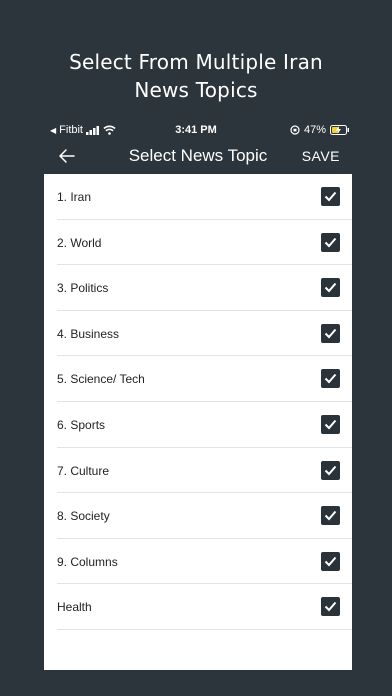  What do you see at coordinates (321, 156) in the screenshot?
I see `save-button: SAVE` at bounding box center [321, 156].